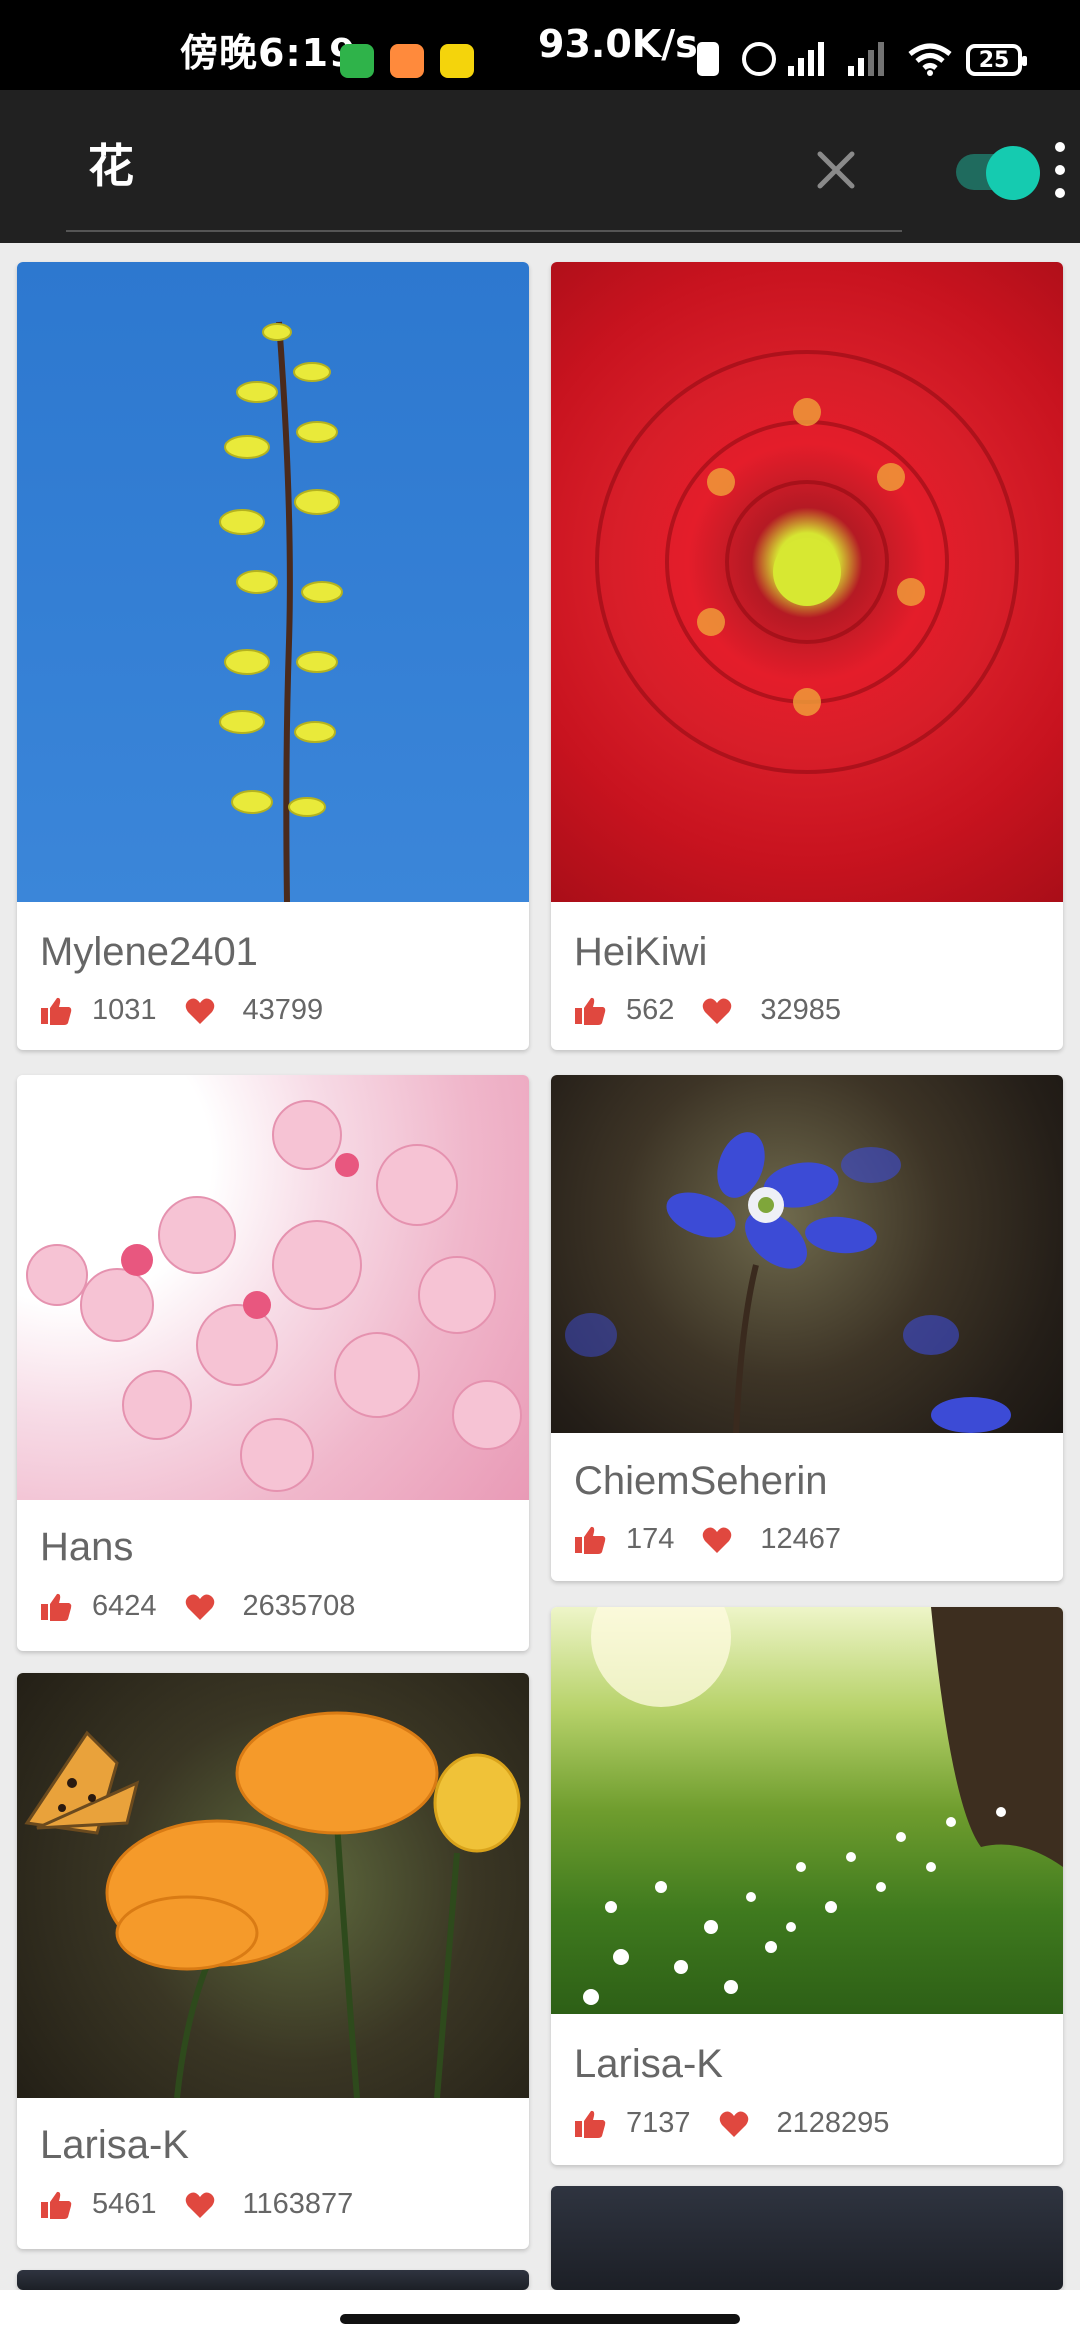 Image resolution: width=1080 pixels, height=2340 pixels. I want to click on favorites-count: 12467, so click(801, 1539).